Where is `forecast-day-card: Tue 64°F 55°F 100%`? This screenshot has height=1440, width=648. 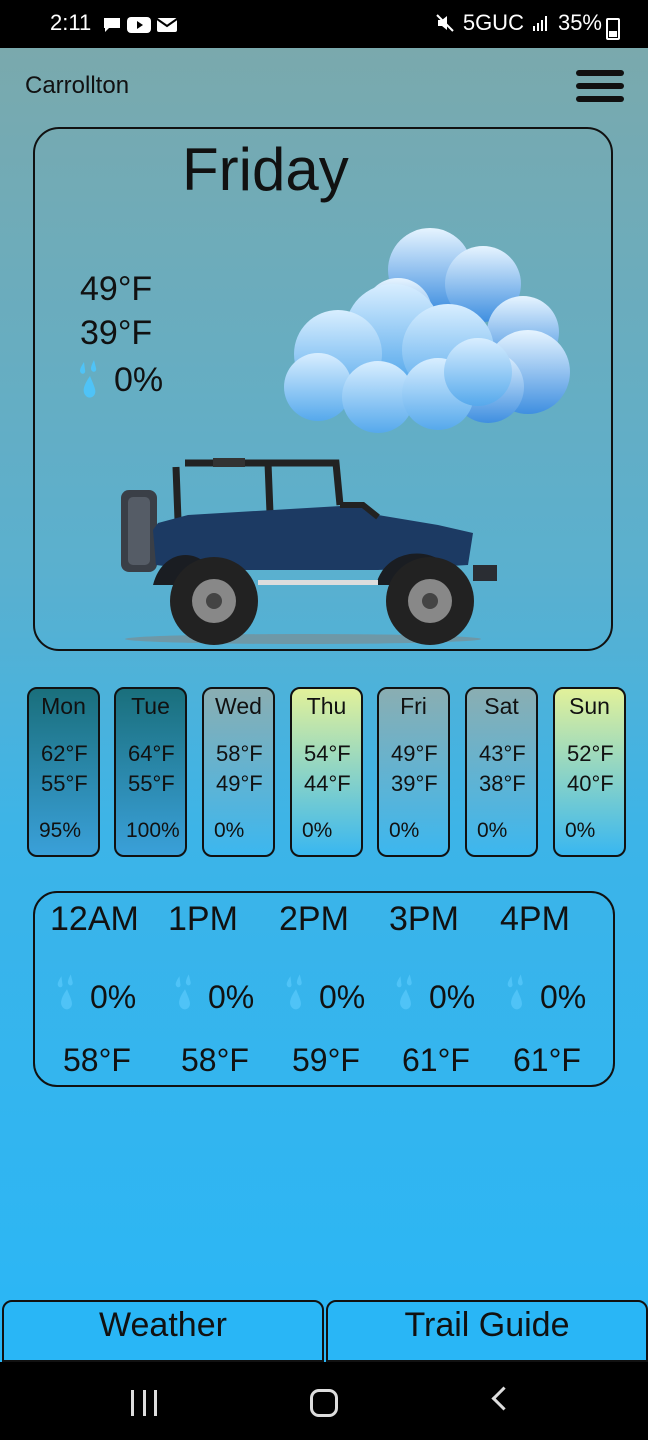
forecast-day-card: Tue 64°F 55°F 100% is located at coordinates (150, 772).